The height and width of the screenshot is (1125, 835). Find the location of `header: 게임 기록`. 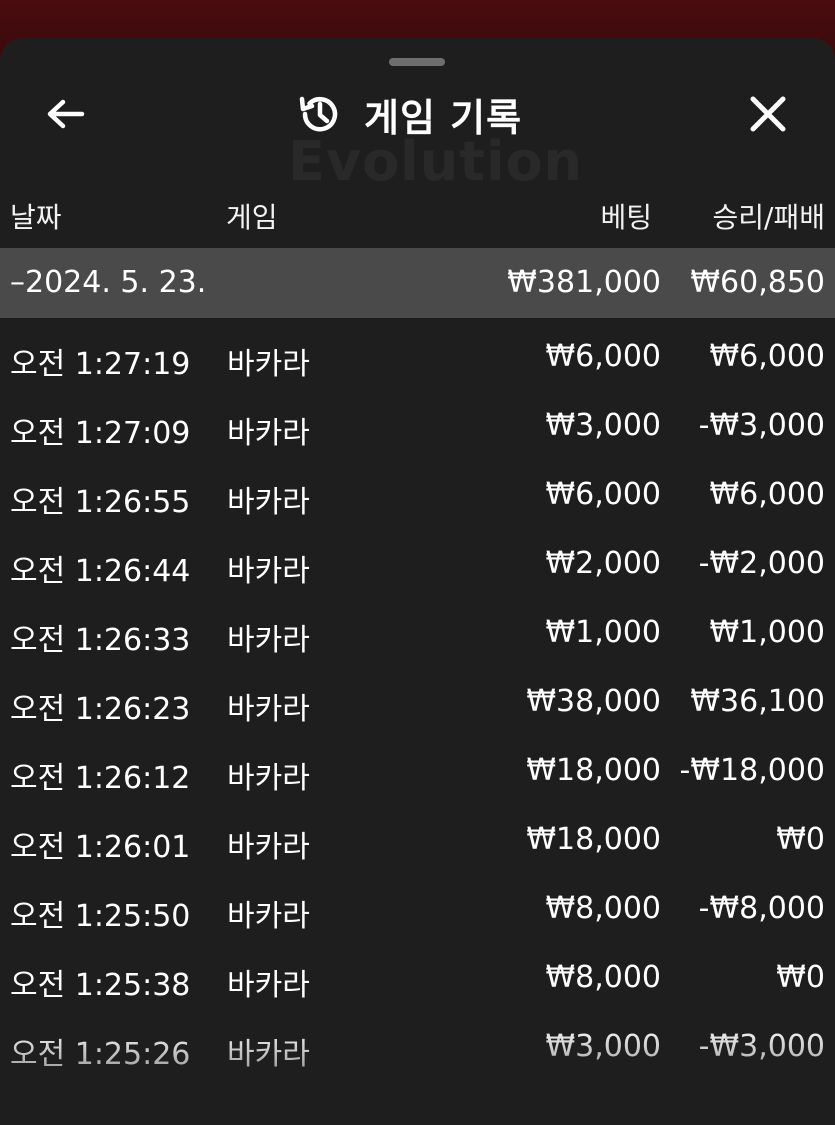

header: 게임 기록 is located at coordinates (417, 114).